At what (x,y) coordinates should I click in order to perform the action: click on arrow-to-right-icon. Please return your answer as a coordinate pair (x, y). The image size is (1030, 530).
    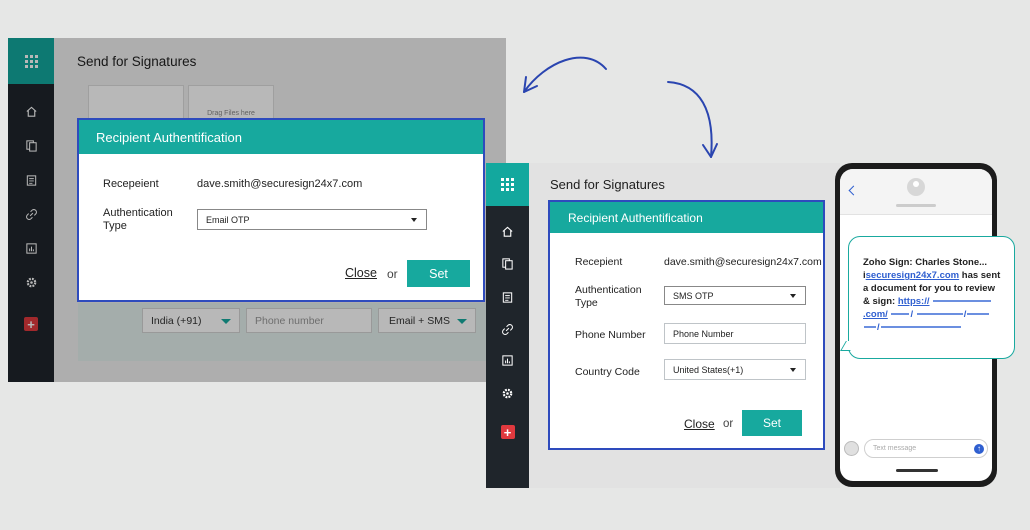
    Looking at the image, I should click on (692, 119).